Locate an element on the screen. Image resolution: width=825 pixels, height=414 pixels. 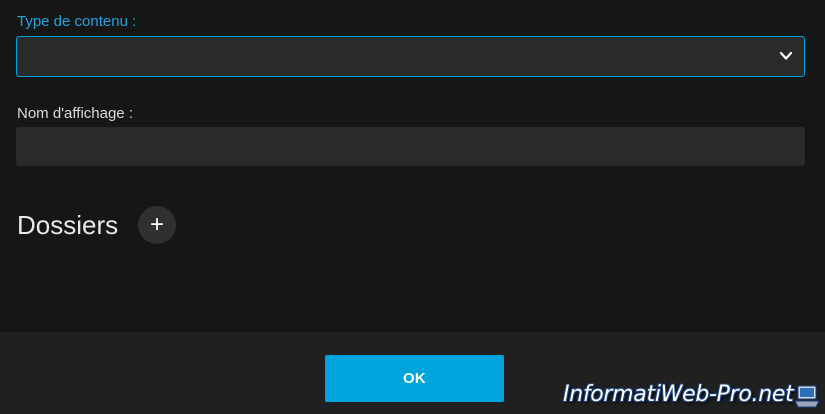
content-type-select is located at coordinates (410, 56).